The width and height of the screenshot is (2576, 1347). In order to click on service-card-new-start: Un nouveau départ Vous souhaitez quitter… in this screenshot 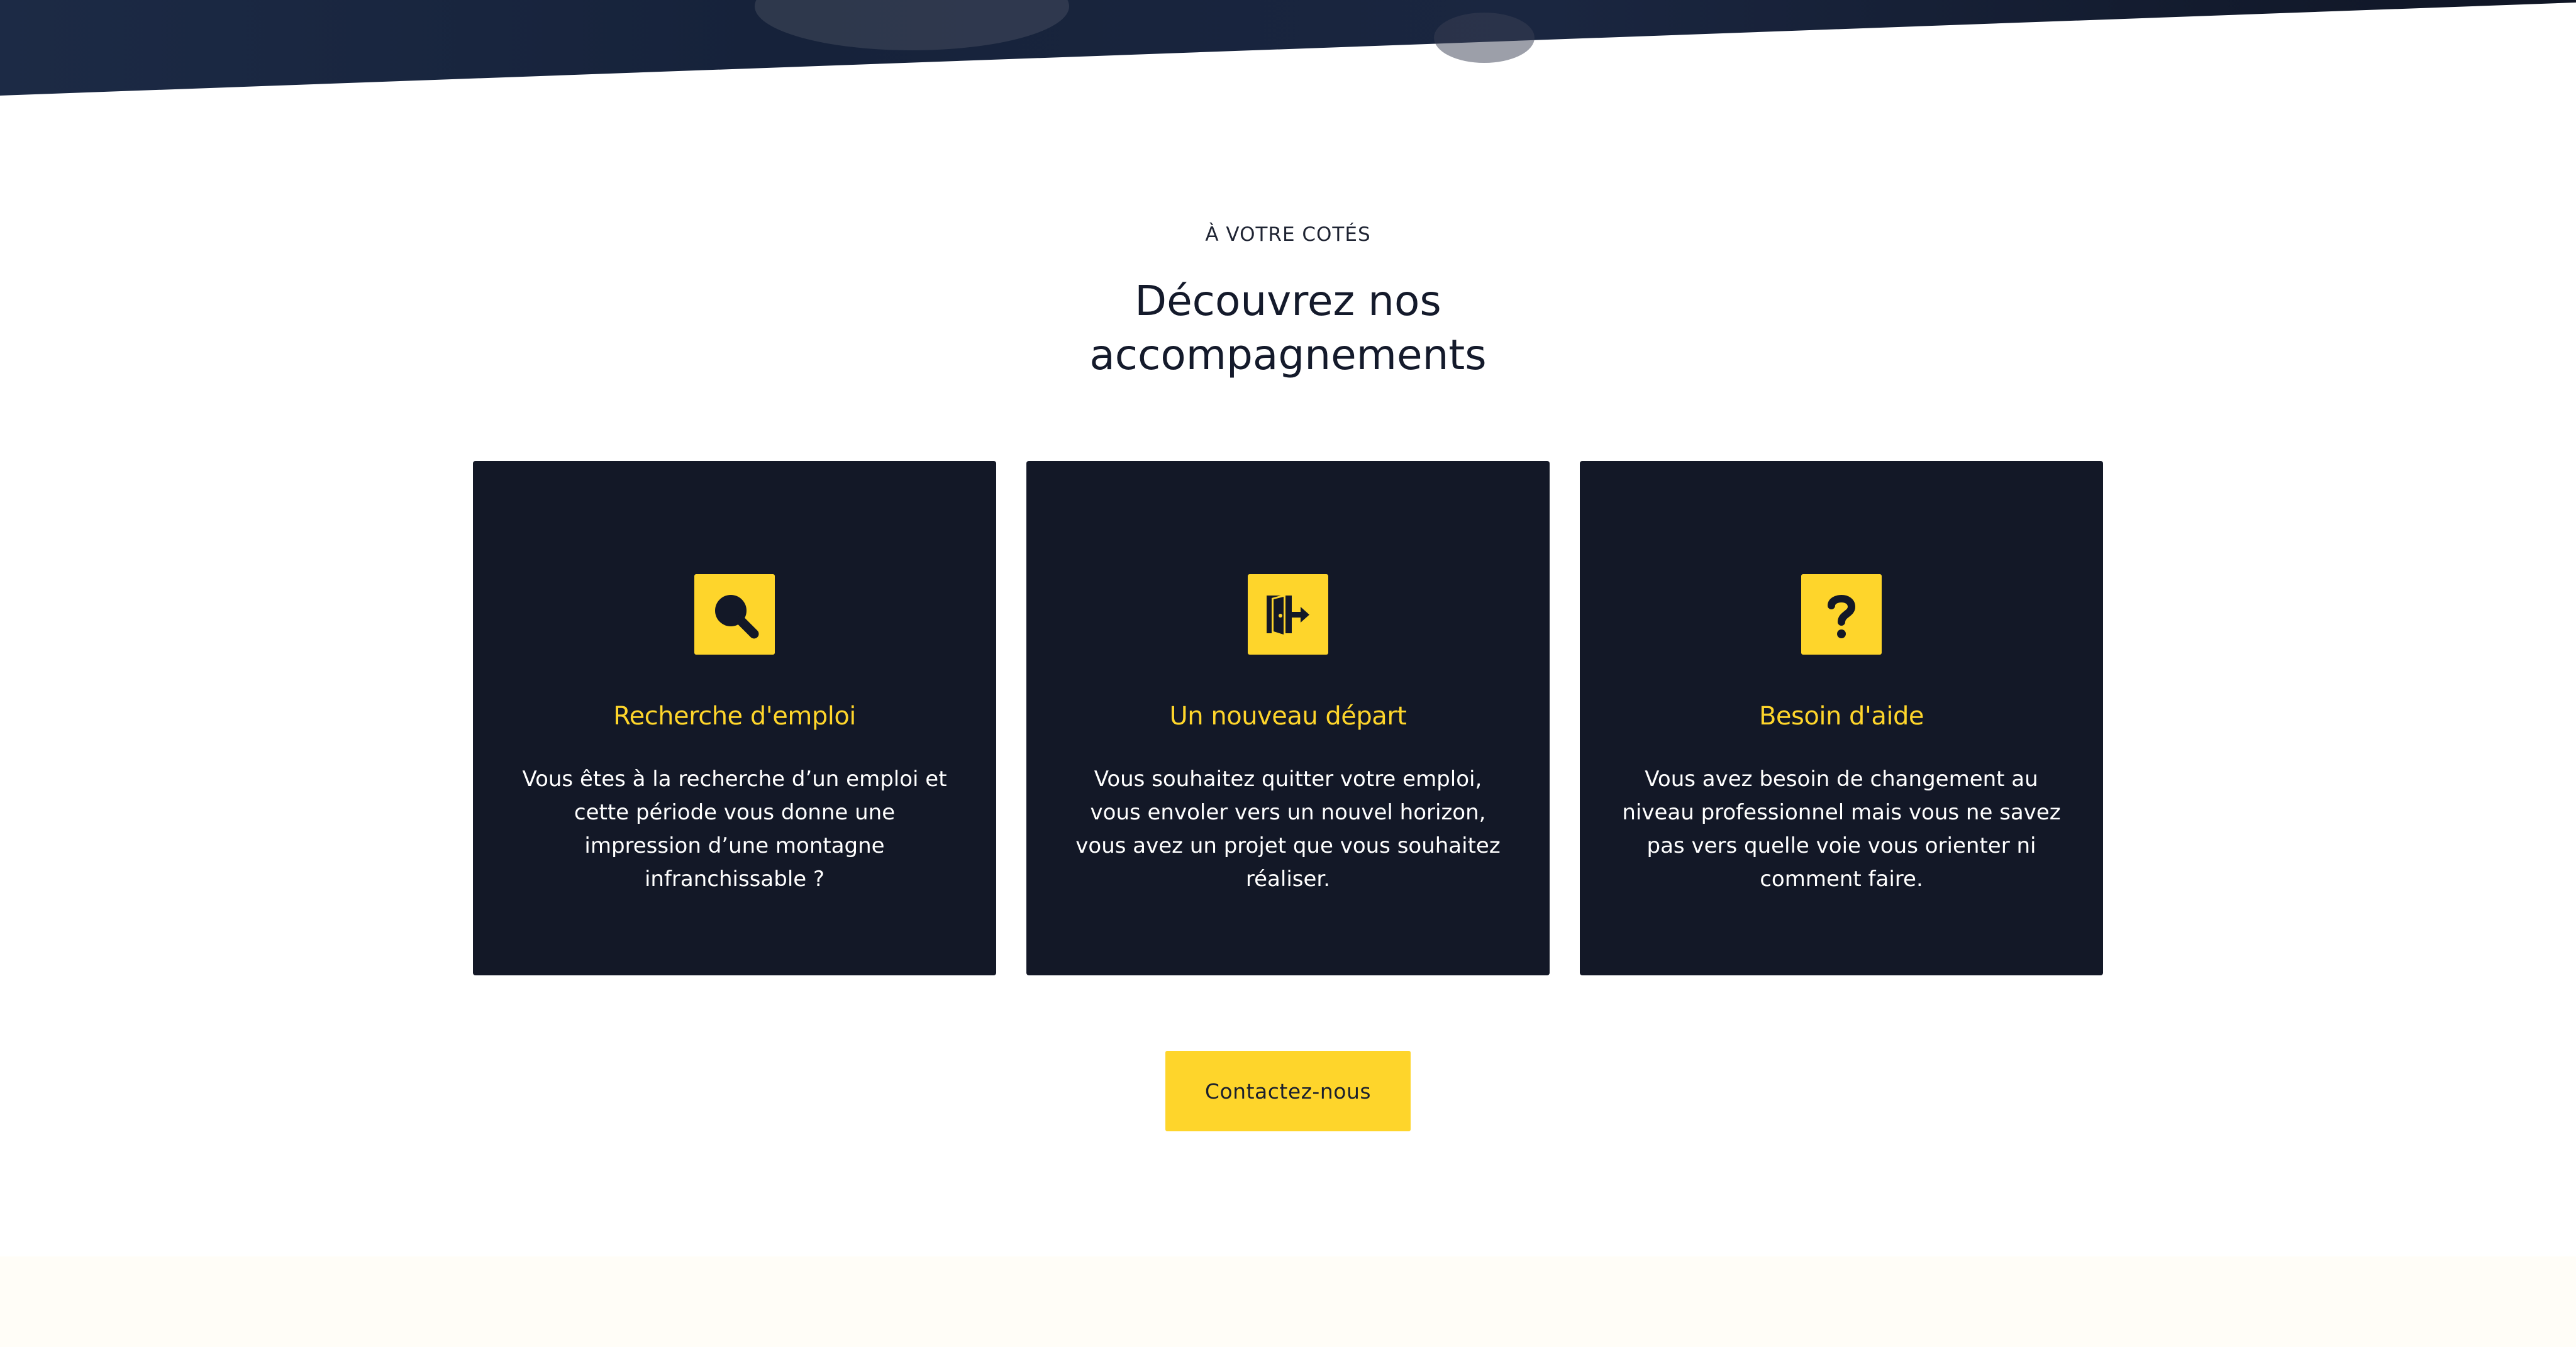, I will do `click(1288, 718)`.